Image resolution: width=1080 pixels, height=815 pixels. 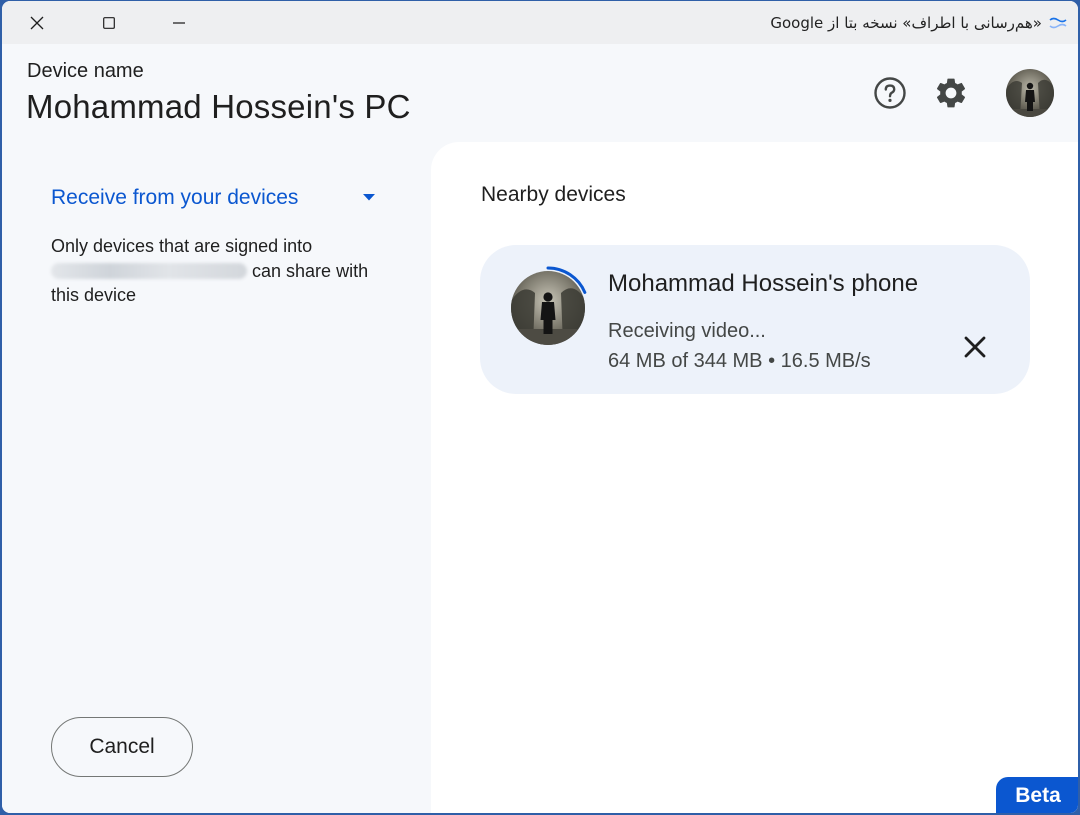 What do you see at coordinates (175, 197) in the screenshot?
I see `receive-mode-label: Receive from your devices` at bounding box center [175, 197].